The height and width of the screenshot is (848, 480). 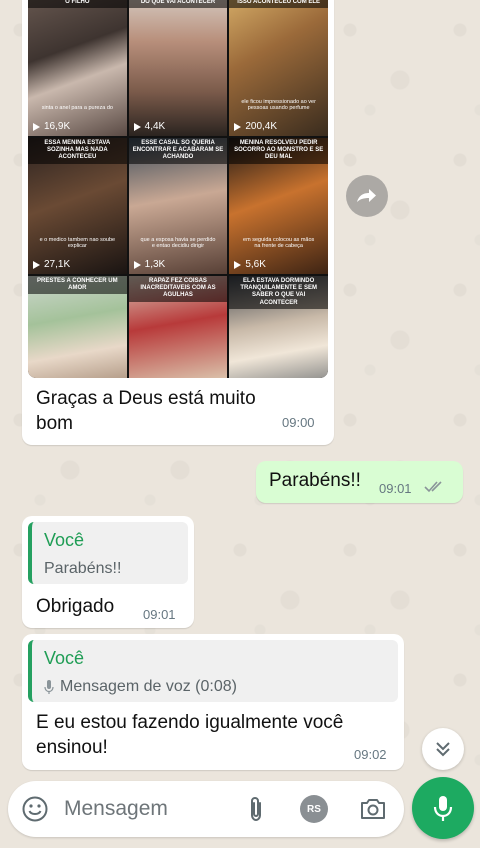 I want to click on message-composer: Mensagem RS, so click(x=206, y=809).